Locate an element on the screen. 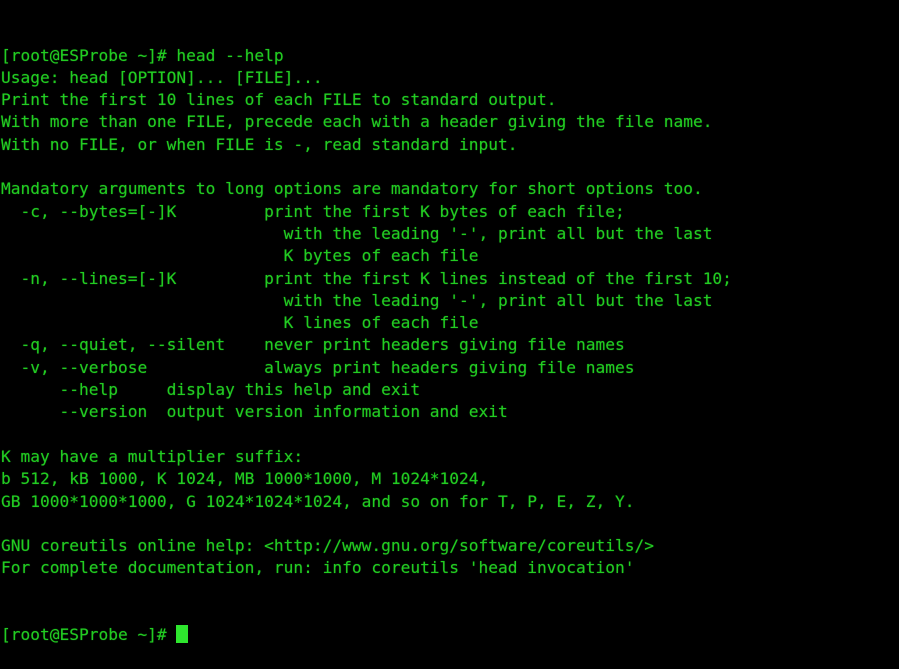 The height and width of the screenshot is (669, 899). terminal-line-option-bytes-cont-2: K bytes of each file is located at coordinates (240, 256).